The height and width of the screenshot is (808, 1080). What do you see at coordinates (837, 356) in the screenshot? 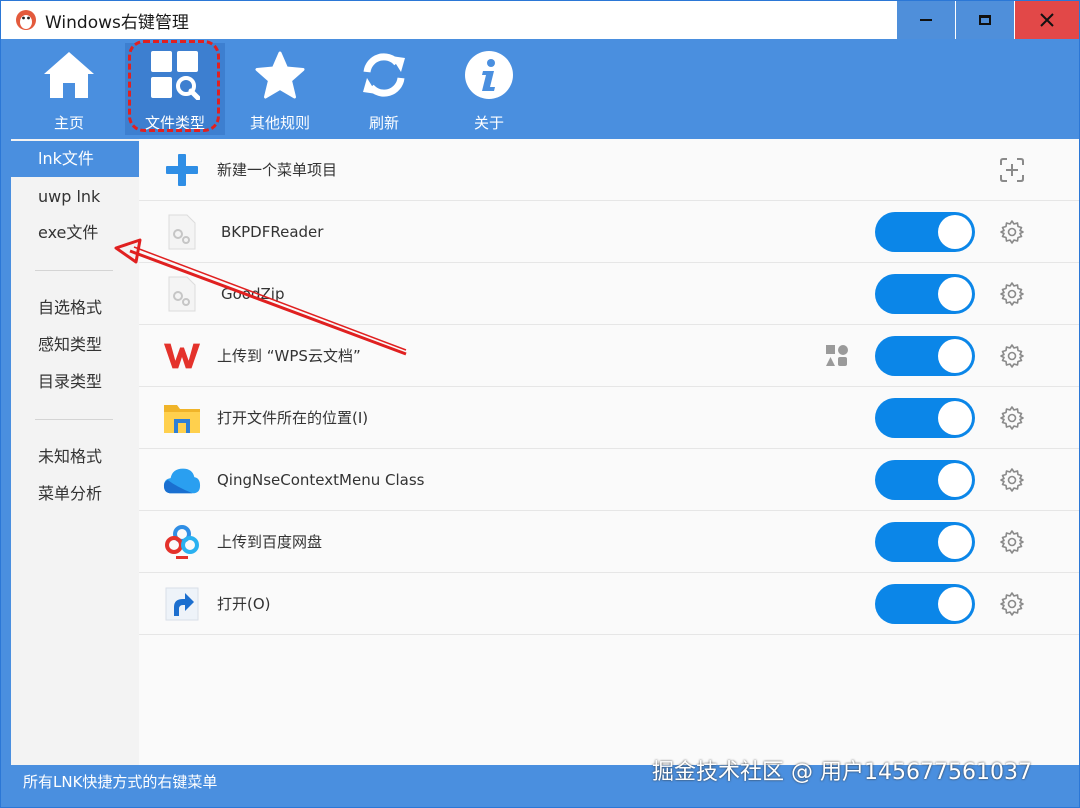
I see `shapes-icon` at bounding box center [837, 356].